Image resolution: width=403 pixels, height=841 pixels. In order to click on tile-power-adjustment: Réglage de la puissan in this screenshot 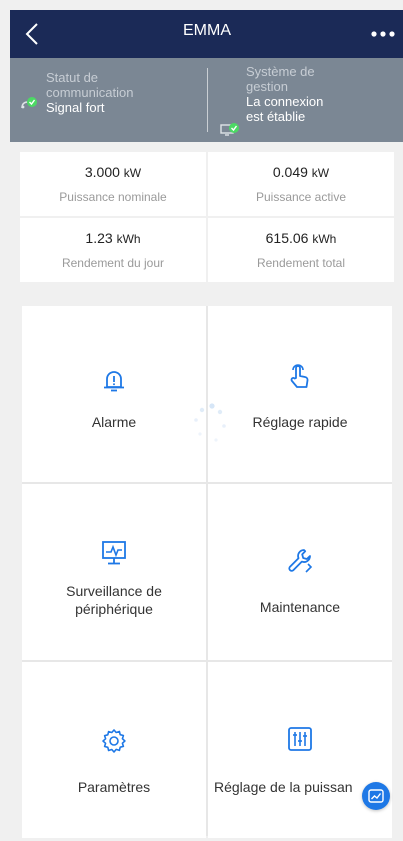, I will do `click(300, 750)`.